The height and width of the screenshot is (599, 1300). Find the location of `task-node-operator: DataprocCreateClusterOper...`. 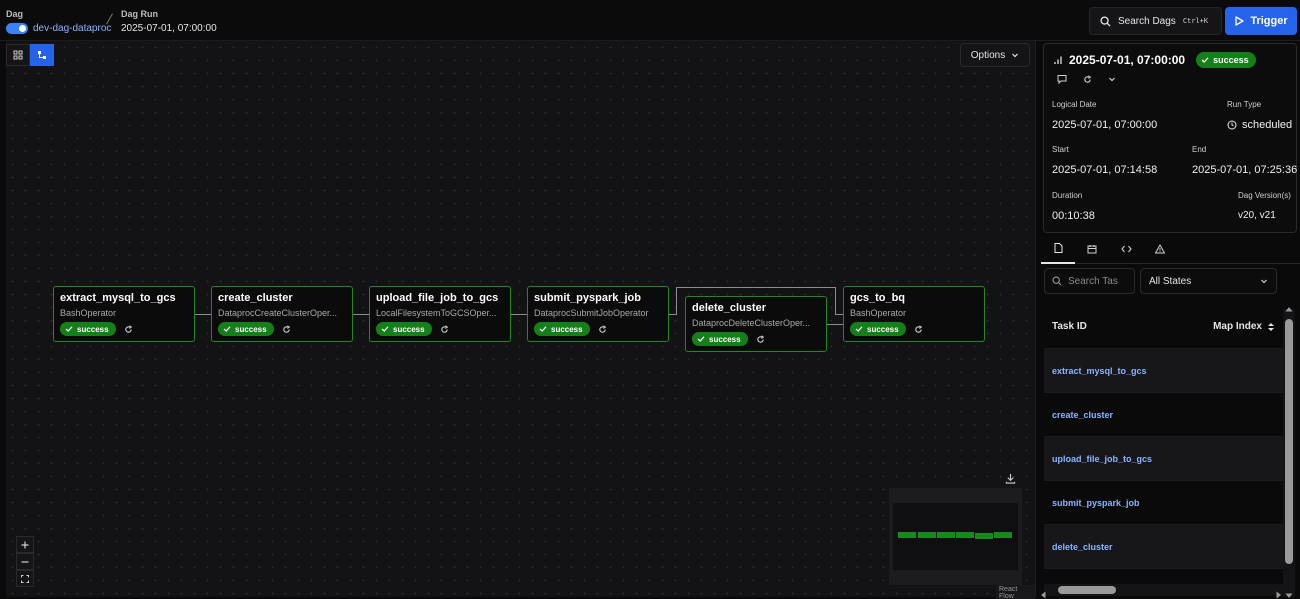

task-node-operator: DataprocCreateClusterOper... is located at coordinates (278, 313).